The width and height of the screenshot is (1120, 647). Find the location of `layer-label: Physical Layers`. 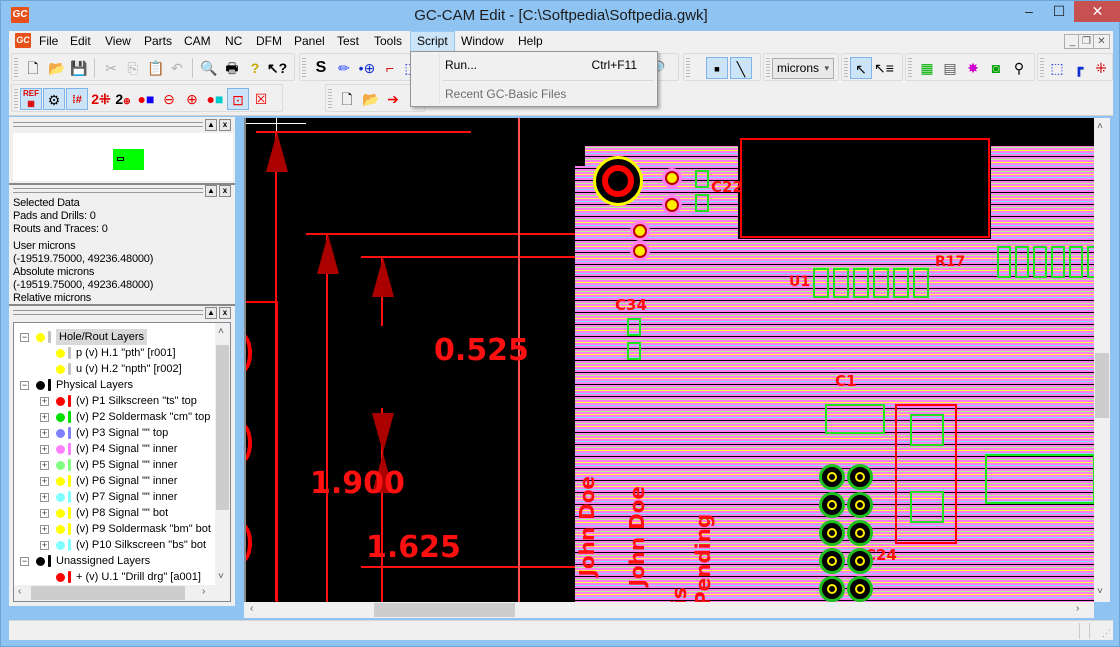

layer-label: Physical Layers is located at coordinates (94, 385).